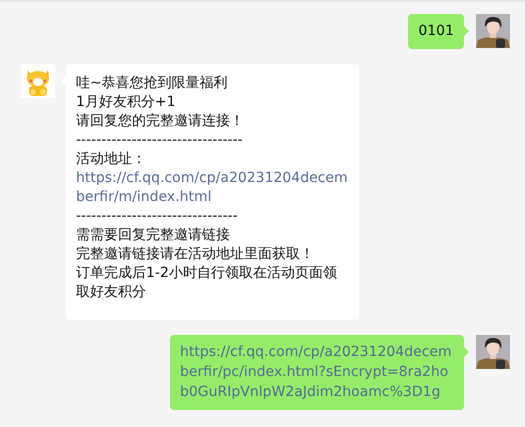 The height and width of the screenshot is (427, 525). I want to click on dog-avatar, so click(38, 81).